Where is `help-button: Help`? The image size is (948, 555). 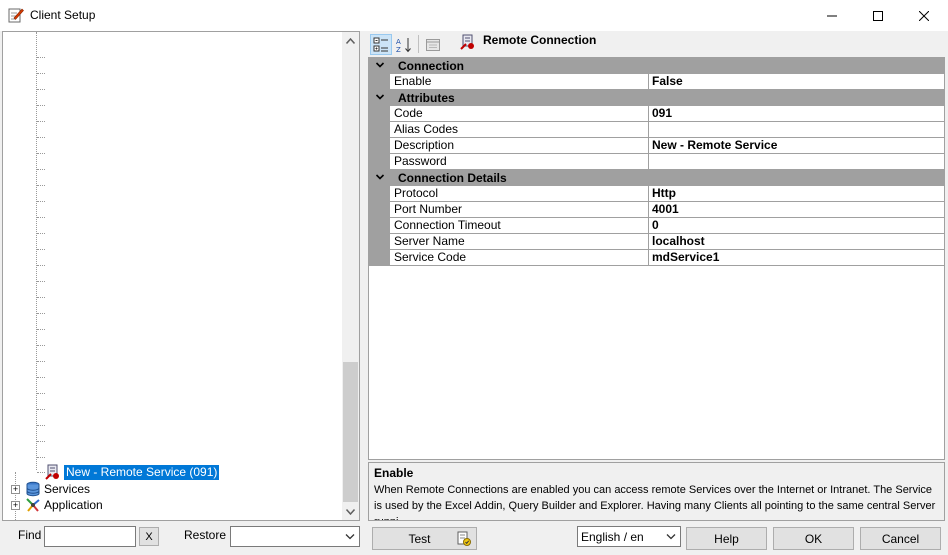
help-button: Help is located at coordinates (726, 538).